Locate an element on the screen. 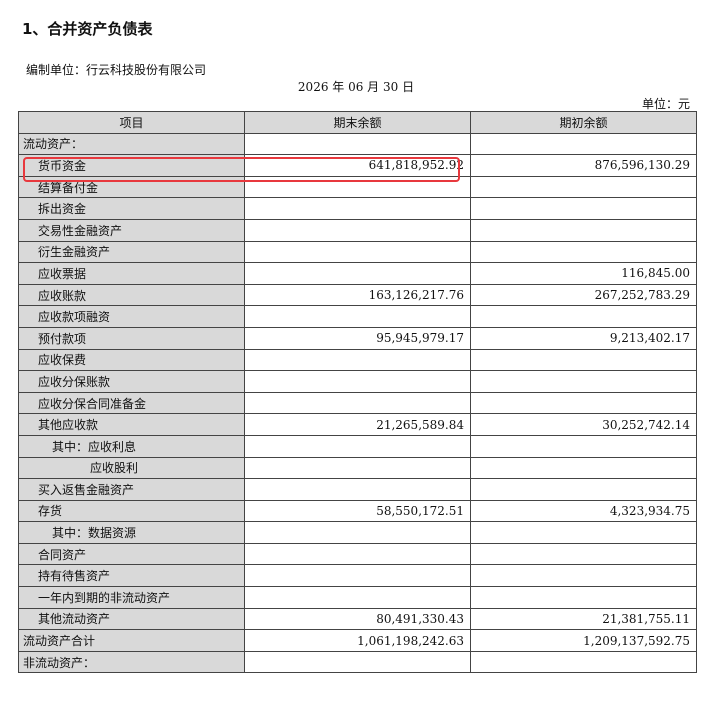  beginning-balance-cell: 876,596,130.29 is located at coordinates (583, 165).